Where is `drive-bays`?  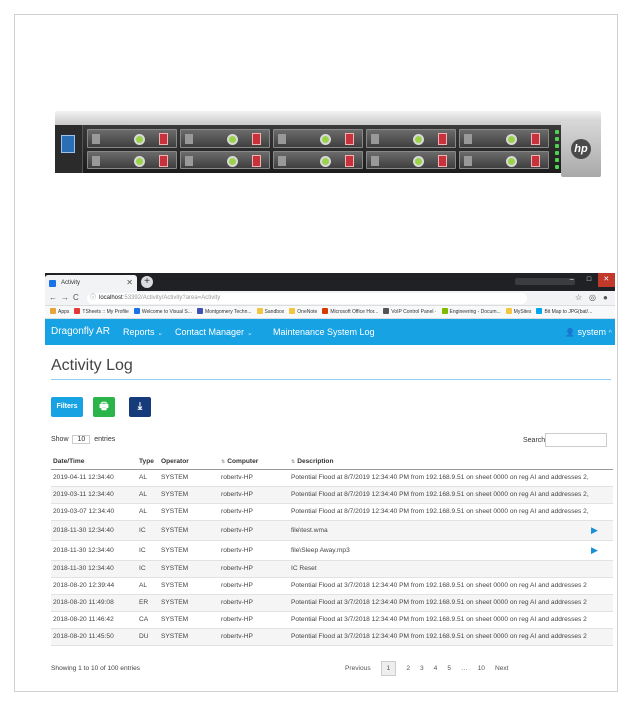 drive-bays is located at coordinates (318, 149).